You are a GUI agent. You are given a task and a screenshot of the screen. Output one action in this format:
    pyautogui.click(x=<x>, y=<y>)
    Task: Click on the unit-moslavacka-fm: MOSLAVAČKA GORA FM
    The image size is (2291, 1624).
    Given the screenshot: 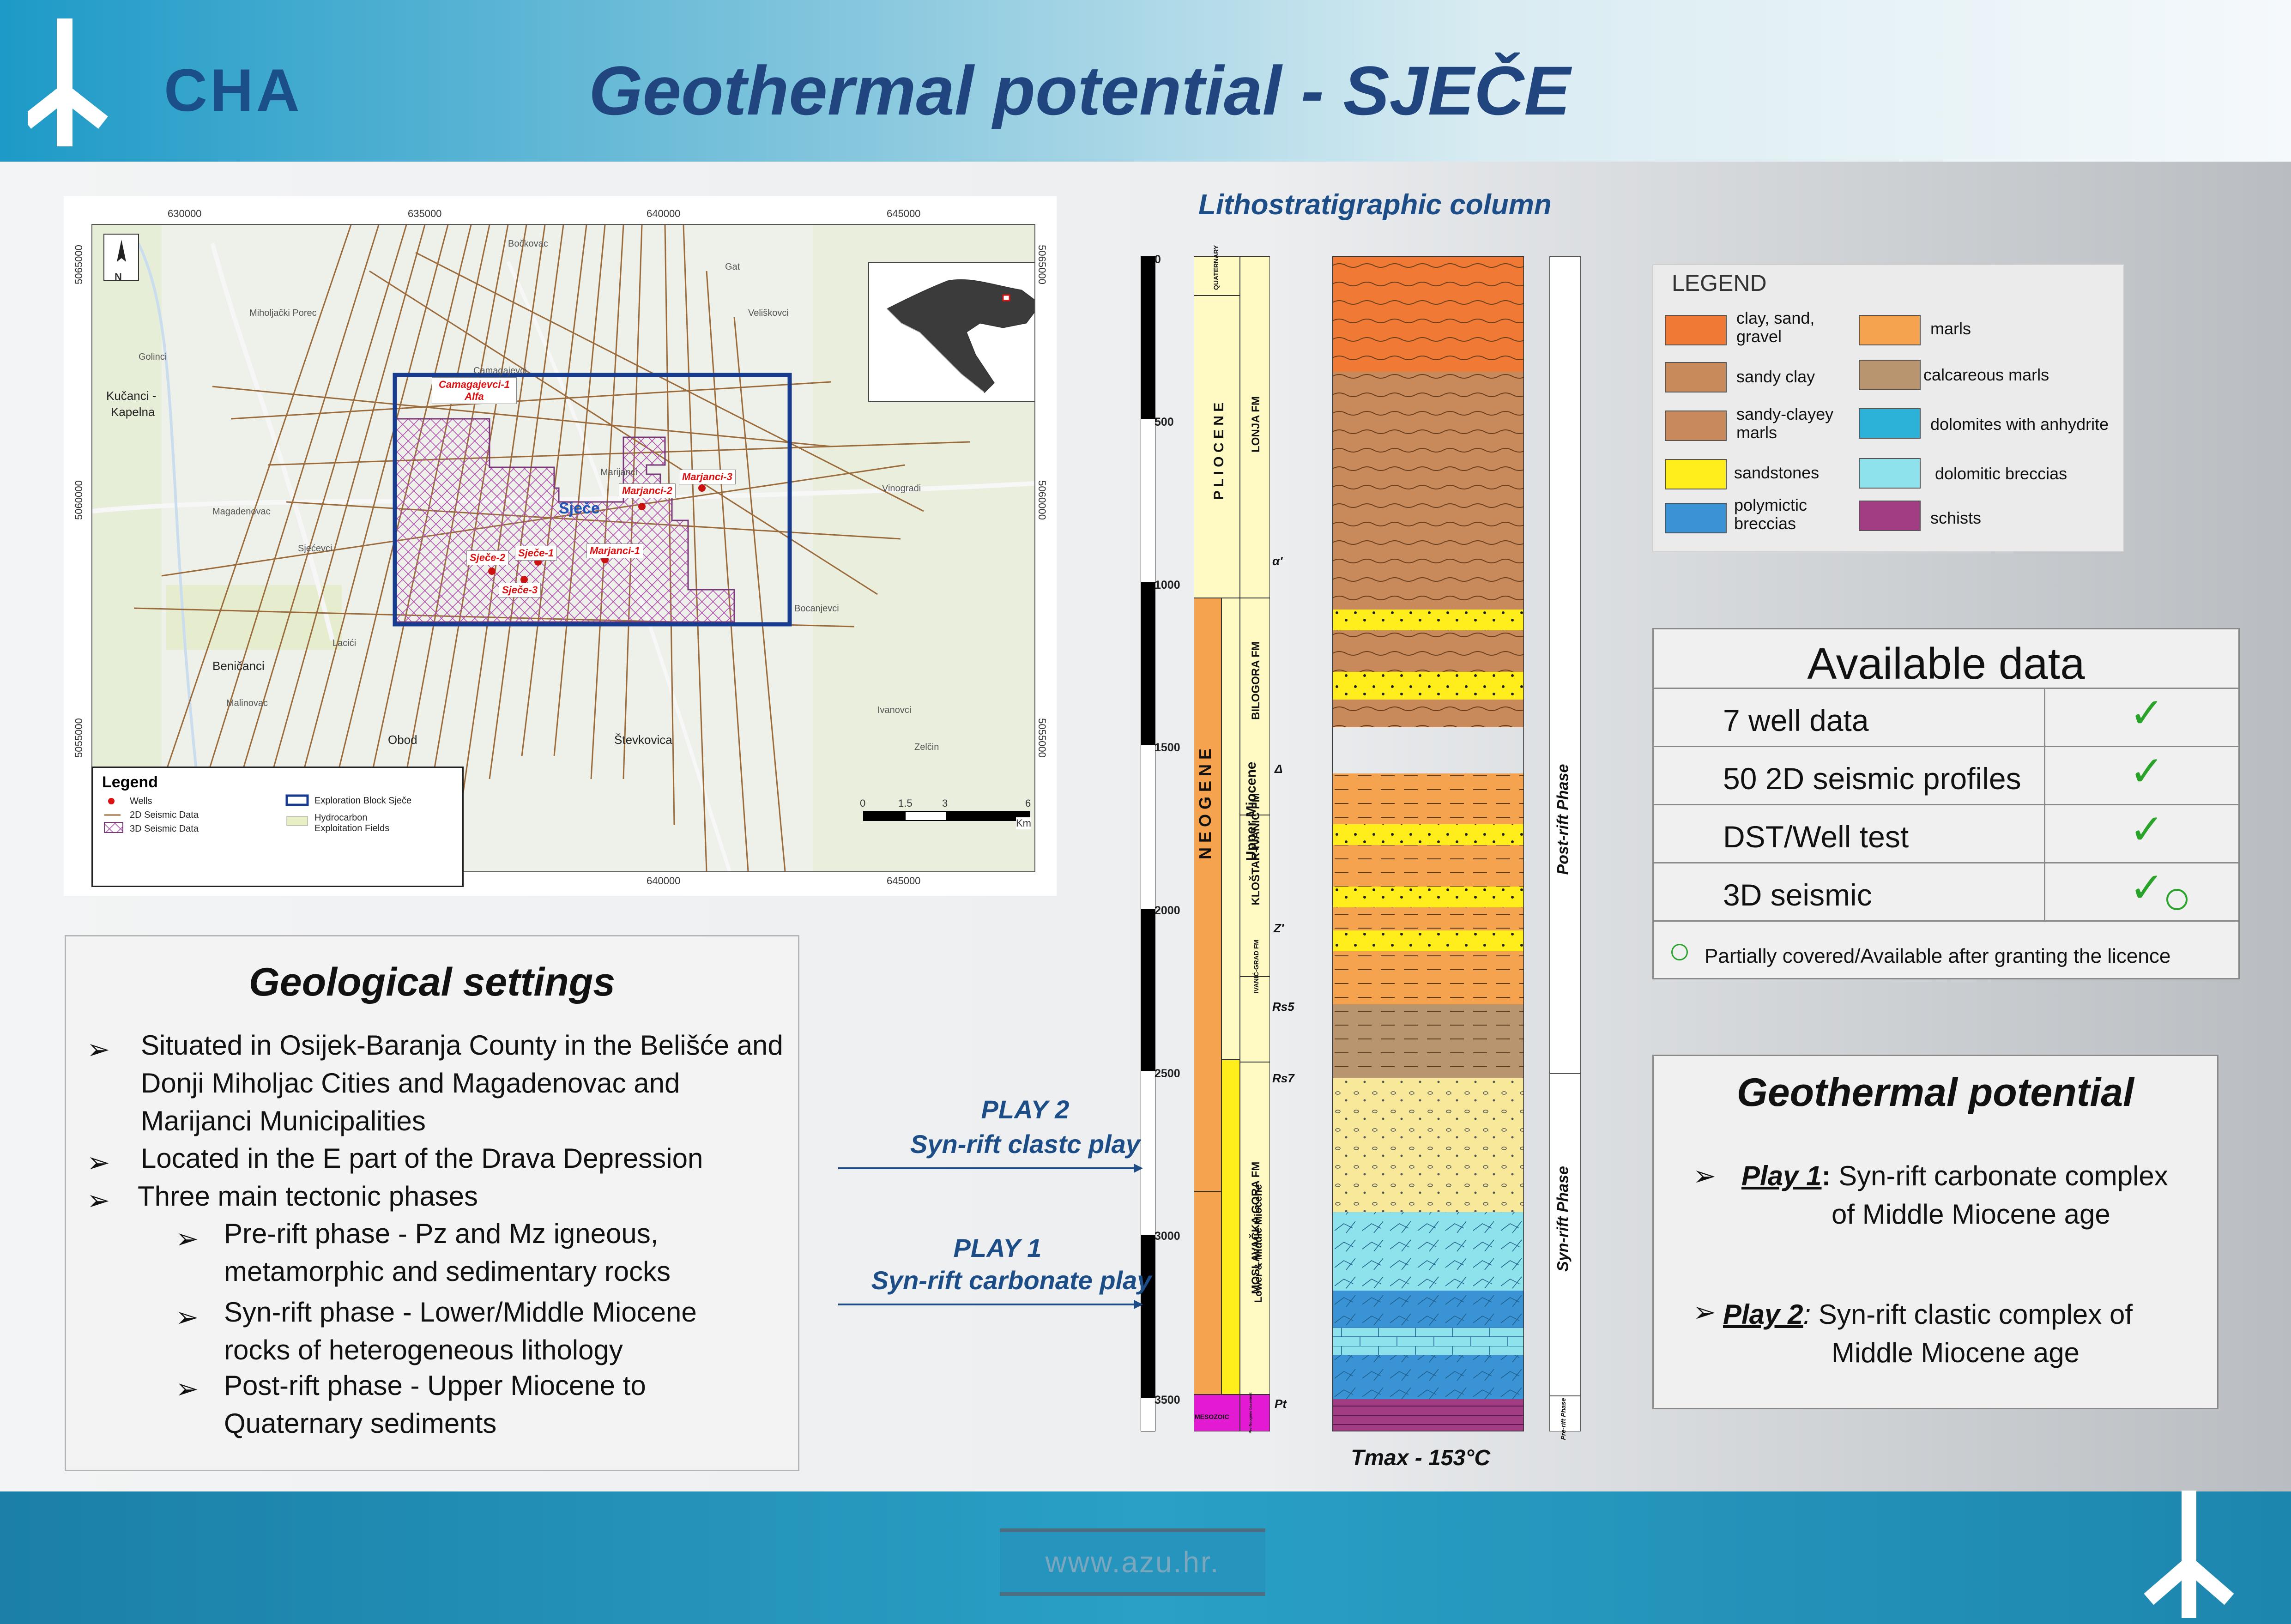 What is the action you would take?
    pyautogui.click(x=1256, y=1227)
    